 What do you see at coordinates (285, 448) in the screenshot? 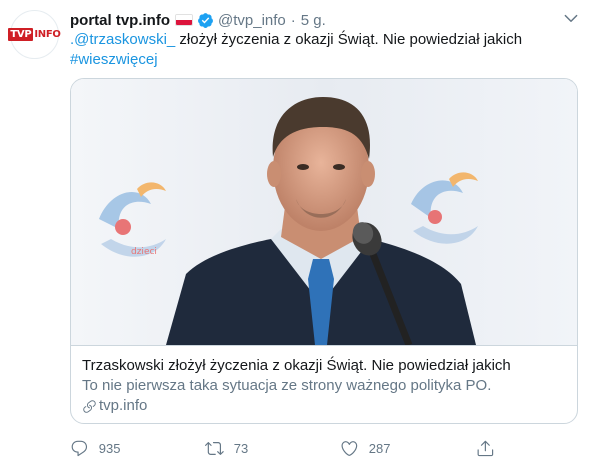
I see `tweet-actions: 935 73 287` at bounding box center [285, 448].